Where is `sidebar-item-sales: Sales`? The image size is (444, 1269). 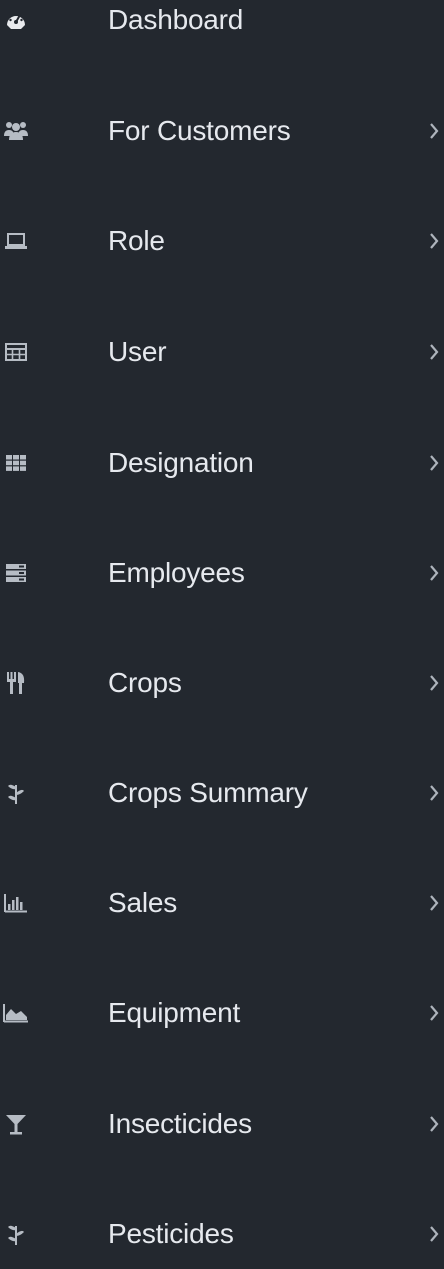
sidebar-item-sales: Sales is located at coordinates (222, 903).